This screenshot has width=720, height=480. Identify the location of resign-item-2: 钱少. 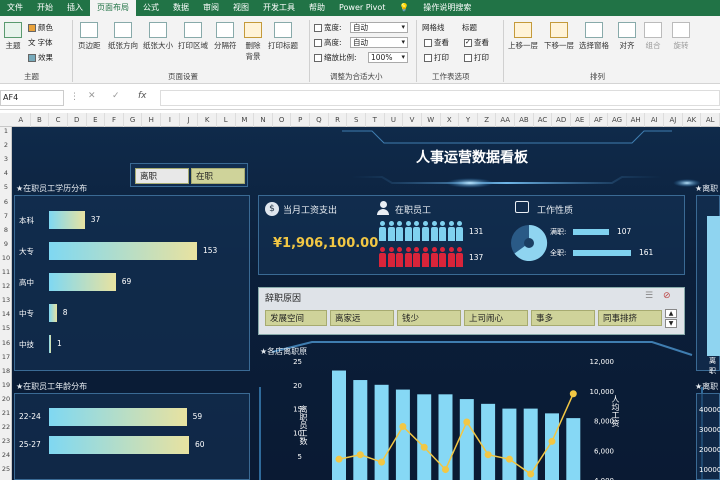
(429, 318).